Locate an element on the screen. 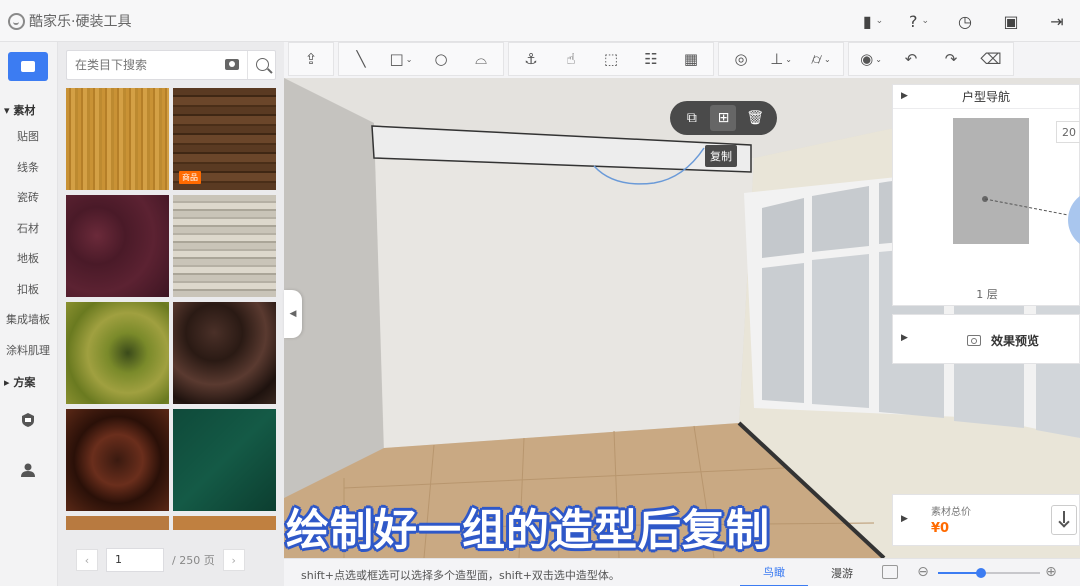 This screenshot has width=1080, height=586. visibility-tool-button: ◉ ⌄ is located at coordinates (871, 59).